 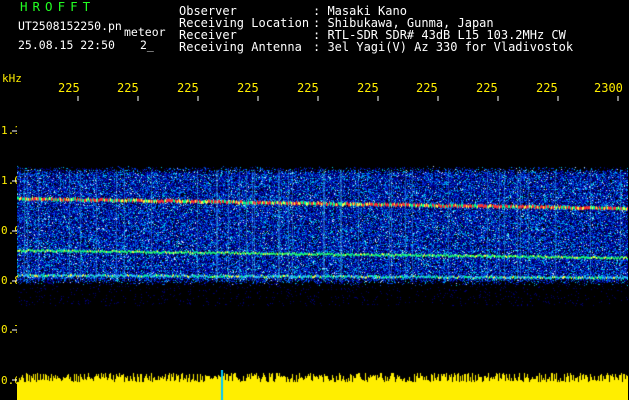 What do you see at coordinates (240, 47) in the screenshot?
I see `info-antenna-label: Receiving Antenna` at bounding box center [240, 47].